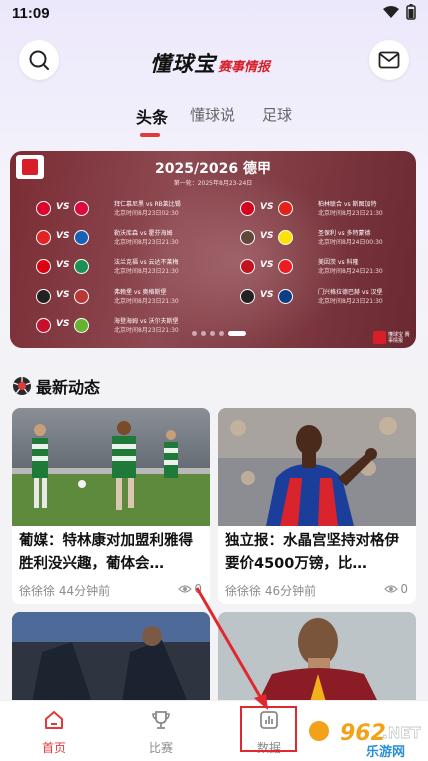 The width and height of the screenshot is (428, 761). Describe the element at coordinates (290, 591) in the screenshot. I see `news-time: 46分钟前` at that location.